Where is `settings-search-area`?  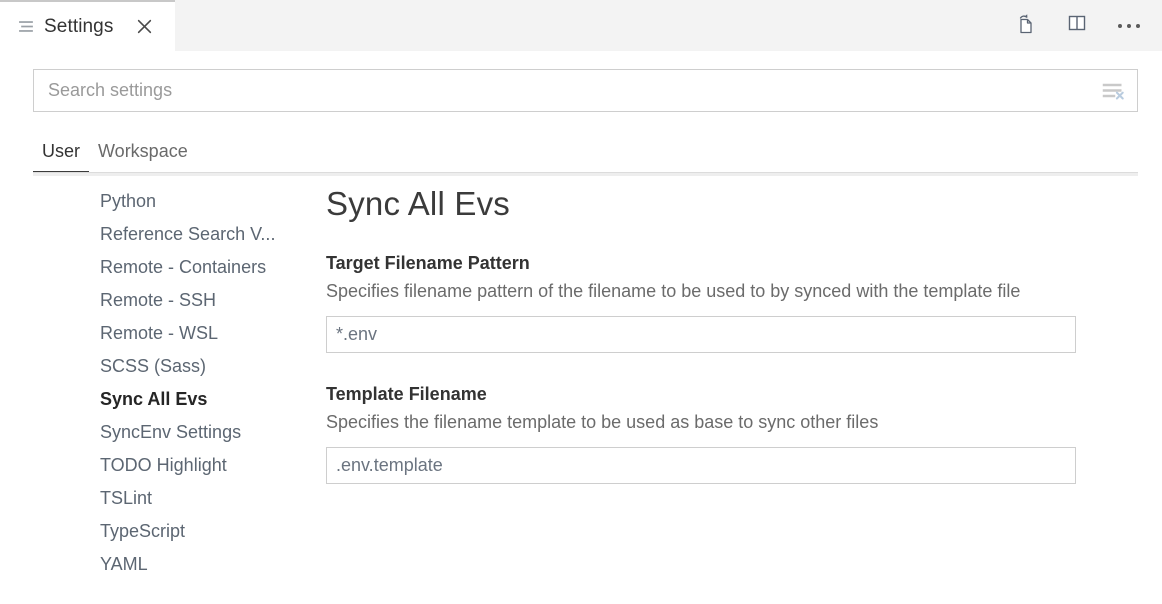
settings-search-area is located at coordinates (581, 81).